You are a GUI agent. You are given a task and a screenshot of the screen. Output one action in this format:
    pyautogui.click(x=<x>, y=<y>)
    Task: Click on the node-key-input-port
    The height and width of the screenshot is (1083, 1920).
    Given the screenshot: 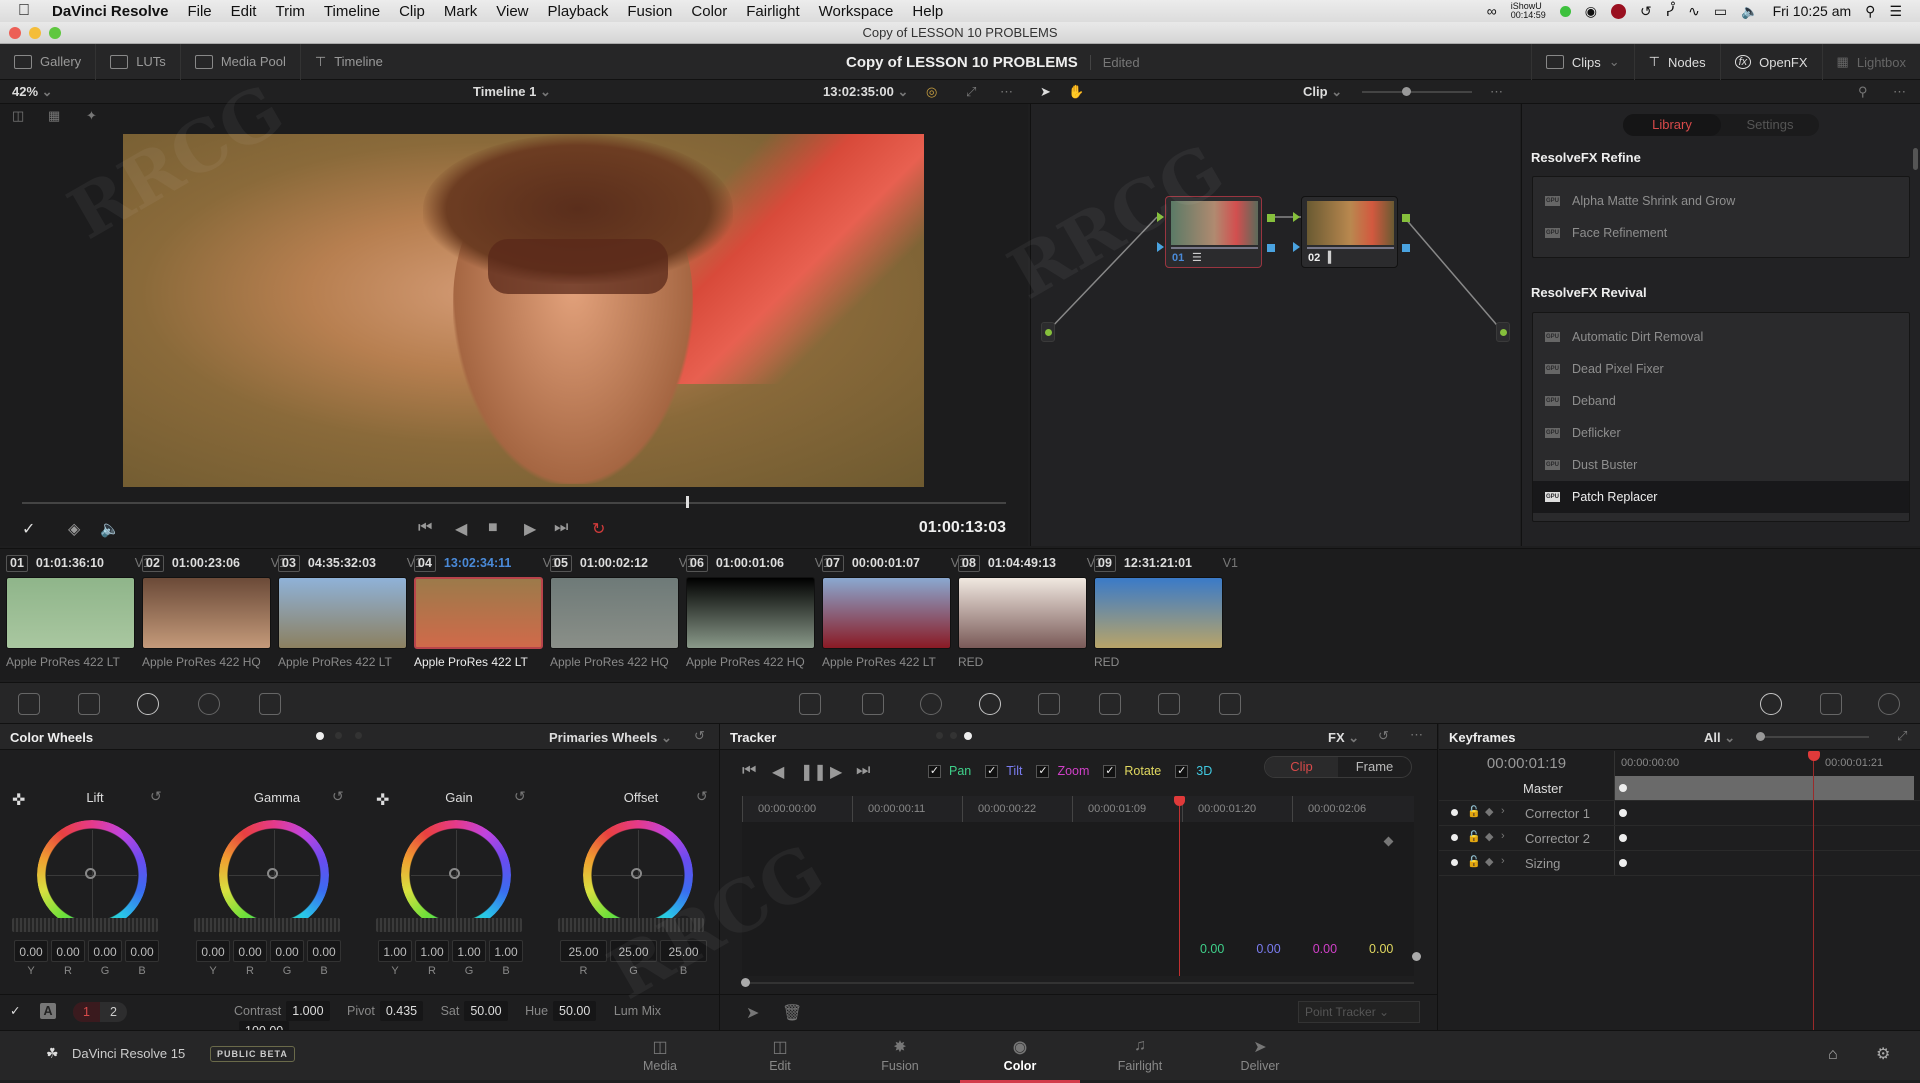 What is the action you would take?
    pyautogui.click(x=1296, y=247)
    